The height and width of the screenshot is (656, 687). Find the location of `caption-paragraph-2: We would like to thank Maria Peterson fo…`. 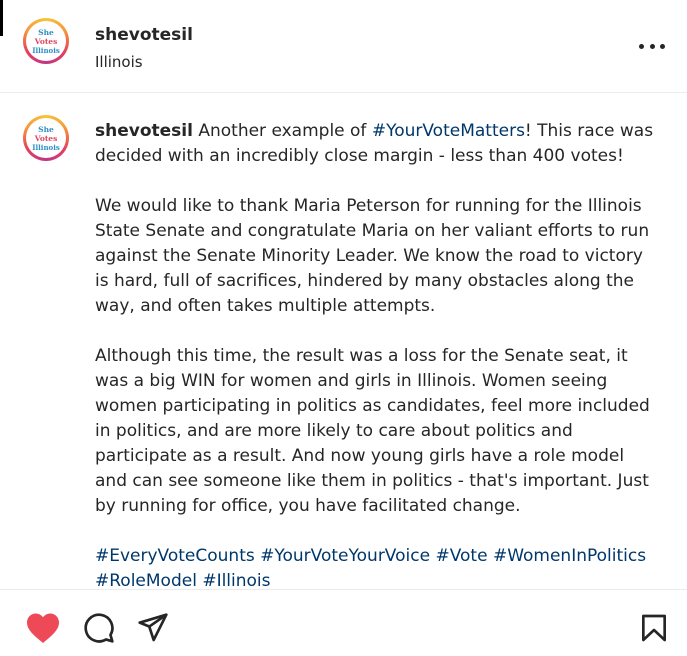

caption-paragraph-2: We would like to thank Maria Peterson fo… is located at coordinates (372, 256).